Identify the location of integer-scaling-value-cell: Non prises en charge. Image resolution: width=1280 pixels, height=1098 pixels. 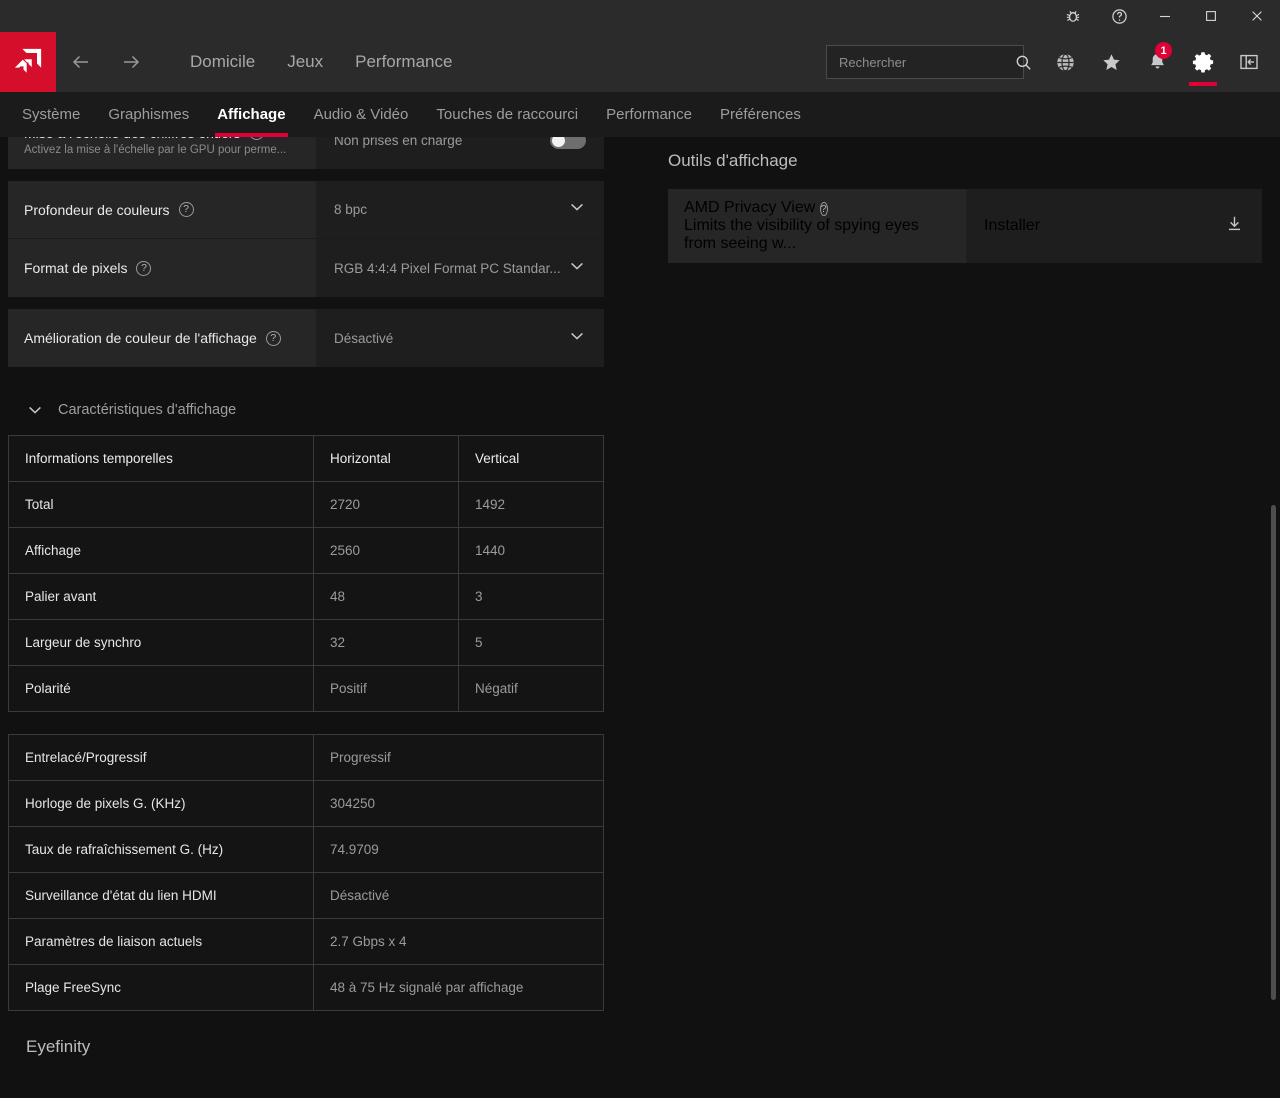
(460, 153).